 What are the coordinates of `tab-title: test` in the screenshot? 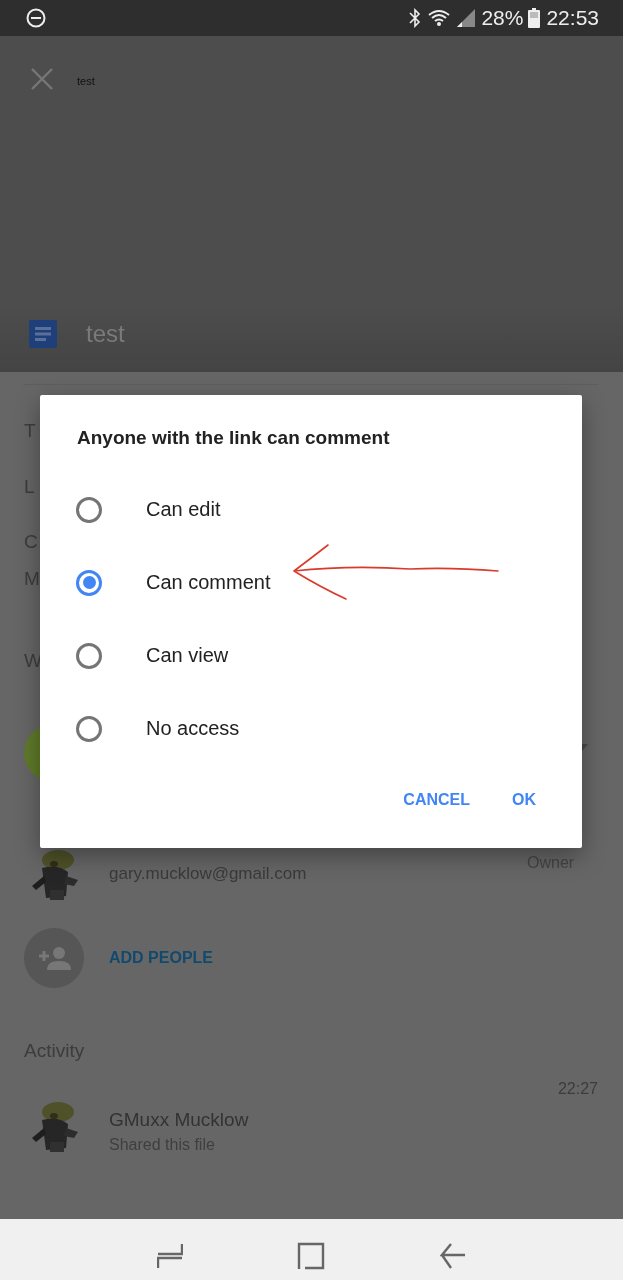 It's located at (86, 81).